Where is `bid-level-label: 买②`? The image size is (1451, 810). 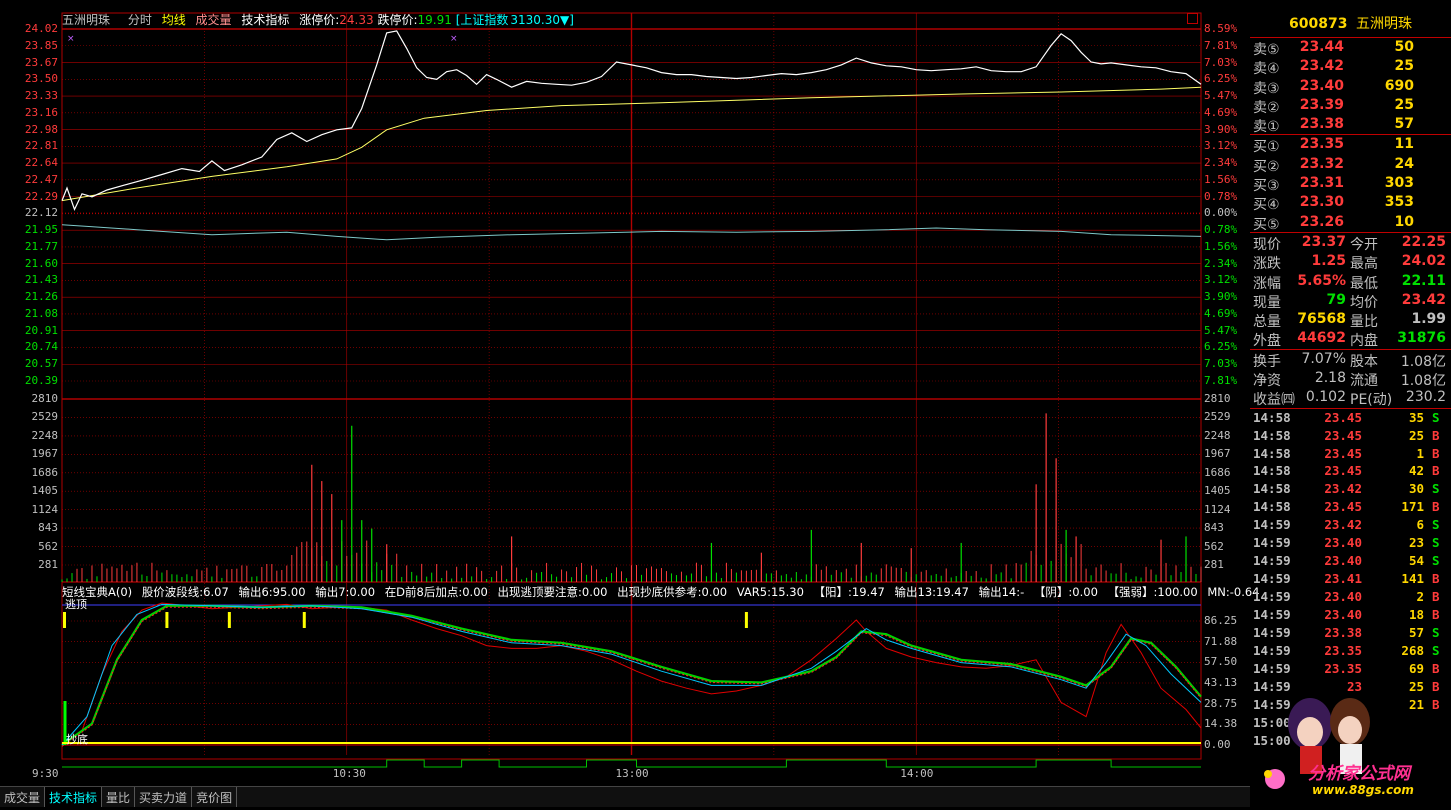 bid-level-label: 买② is located at coordinates (1266, 166).